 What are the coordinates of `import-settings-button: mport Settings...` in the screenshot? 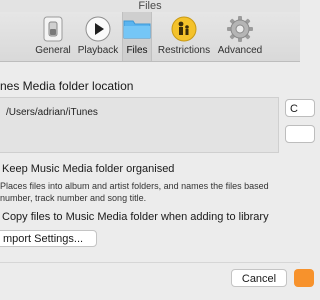 It's located at (48, 238).